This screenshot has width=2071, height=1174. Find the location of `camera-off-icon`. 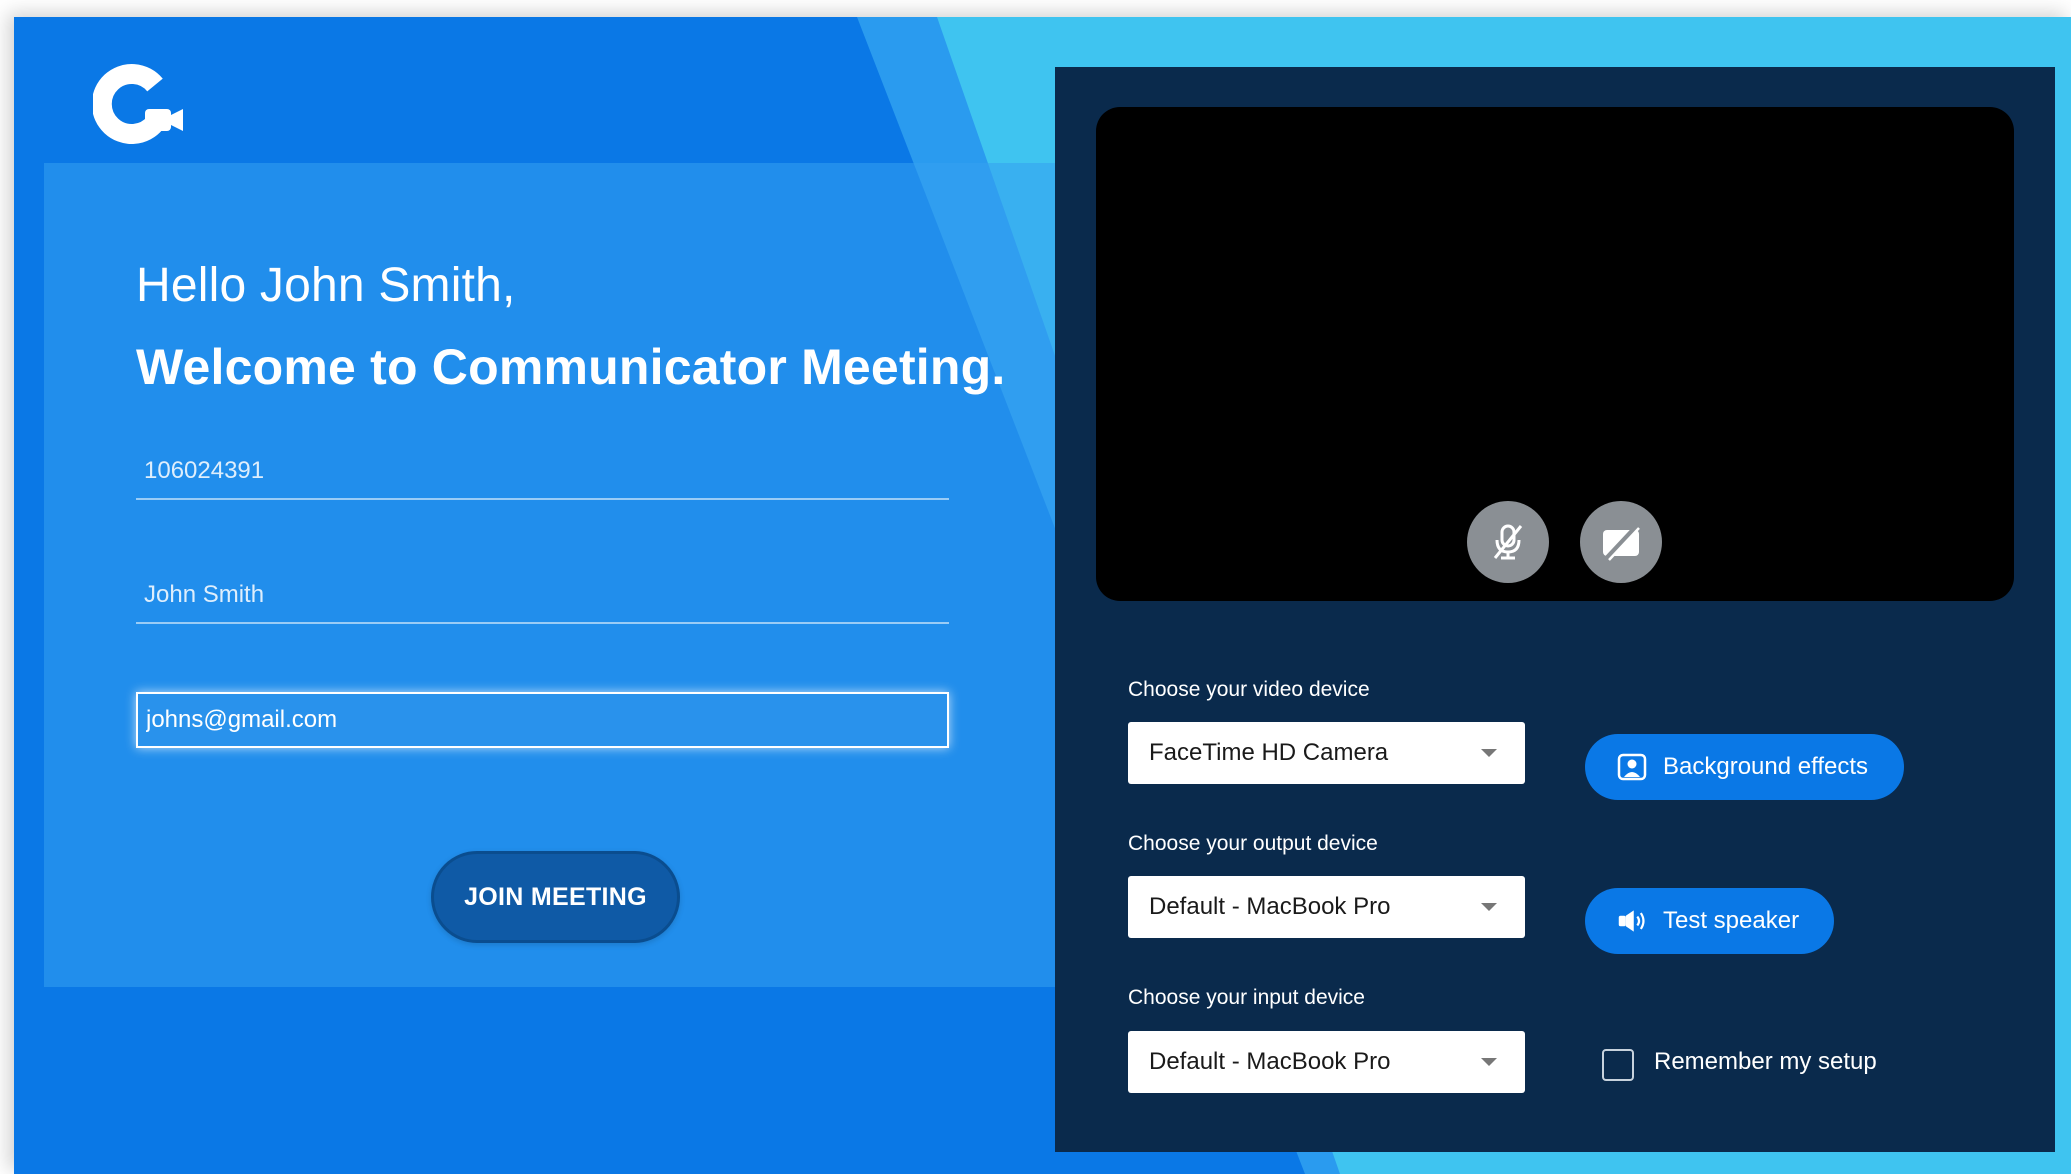

camera-off-icon is located at coordinates (1621, 542).